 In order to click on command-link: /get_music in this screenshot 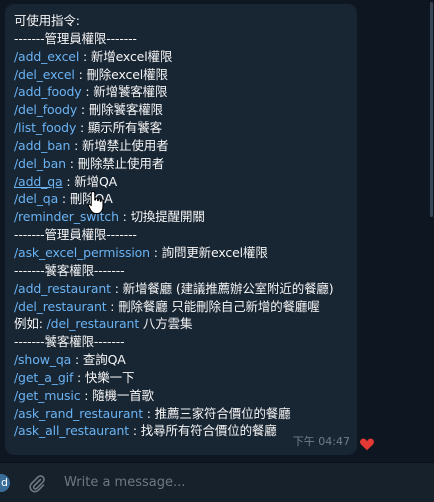, I will do `click(47, 395)`.